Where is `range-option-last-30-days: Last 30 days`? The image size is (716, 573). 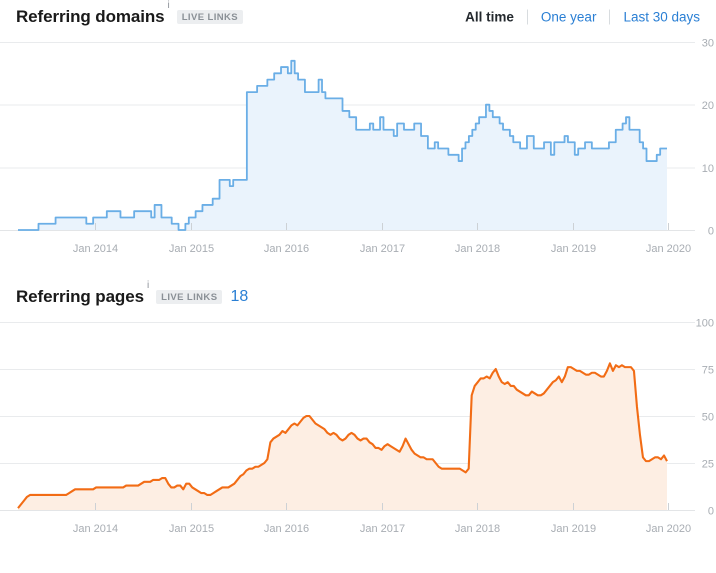
range-option-last-30-days: Last 30 days is located at coordinates (655, 17).